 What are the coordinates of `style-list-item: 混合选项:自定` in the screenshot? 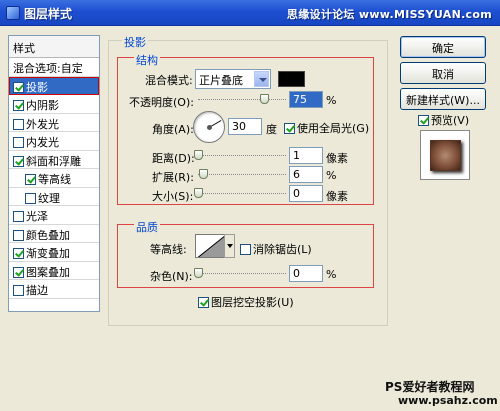 It's located at (54, 67).